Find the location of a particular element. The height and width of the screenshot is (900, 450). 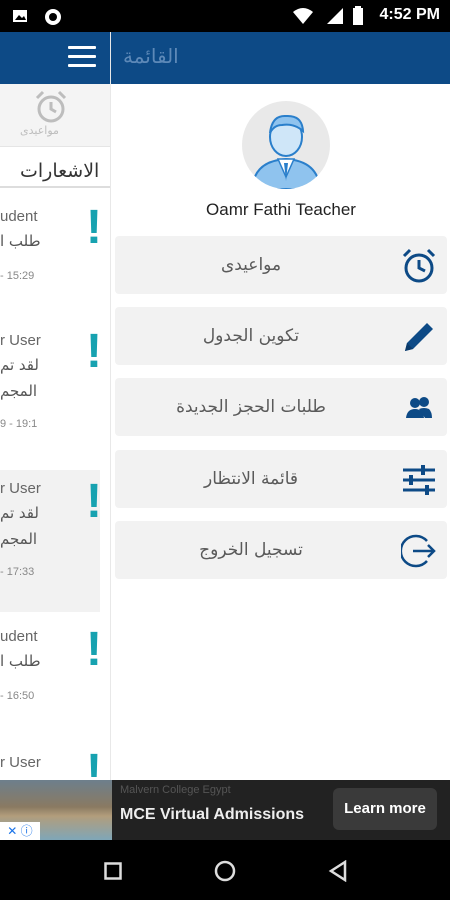

menu-item-my-appointments: مواعيدى is located at coordinates (281, 265).